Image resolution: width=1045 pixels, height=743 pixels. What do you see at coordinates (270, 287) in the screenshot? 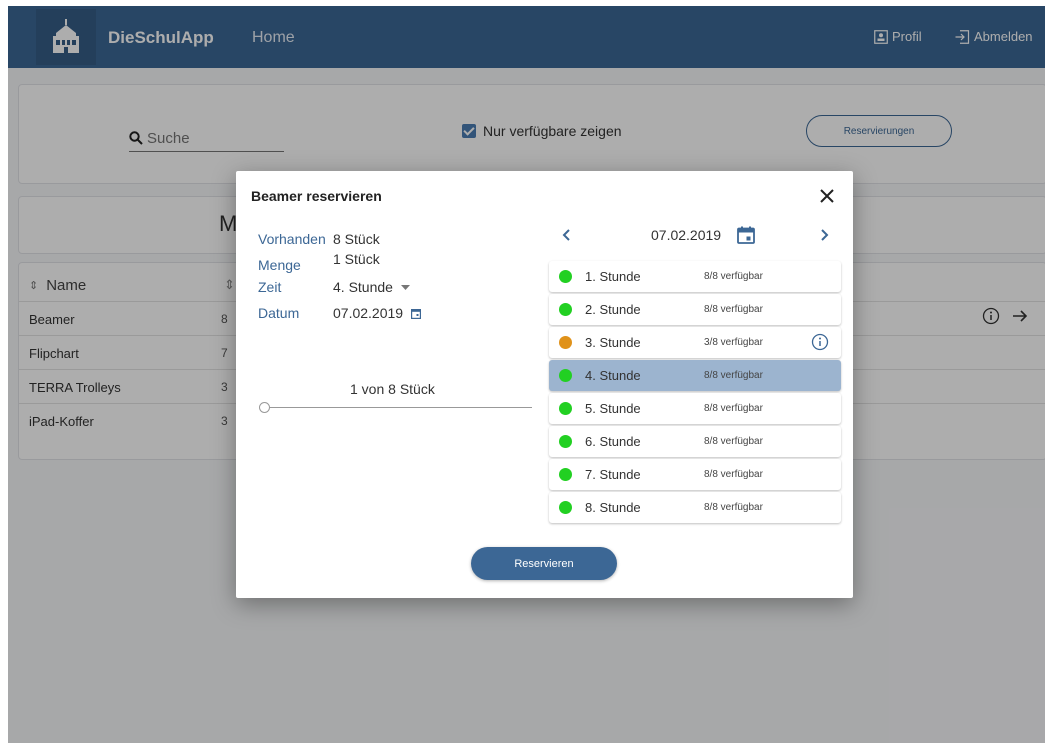
I see `time-label: Zeit` at bounding box center [270, 287].